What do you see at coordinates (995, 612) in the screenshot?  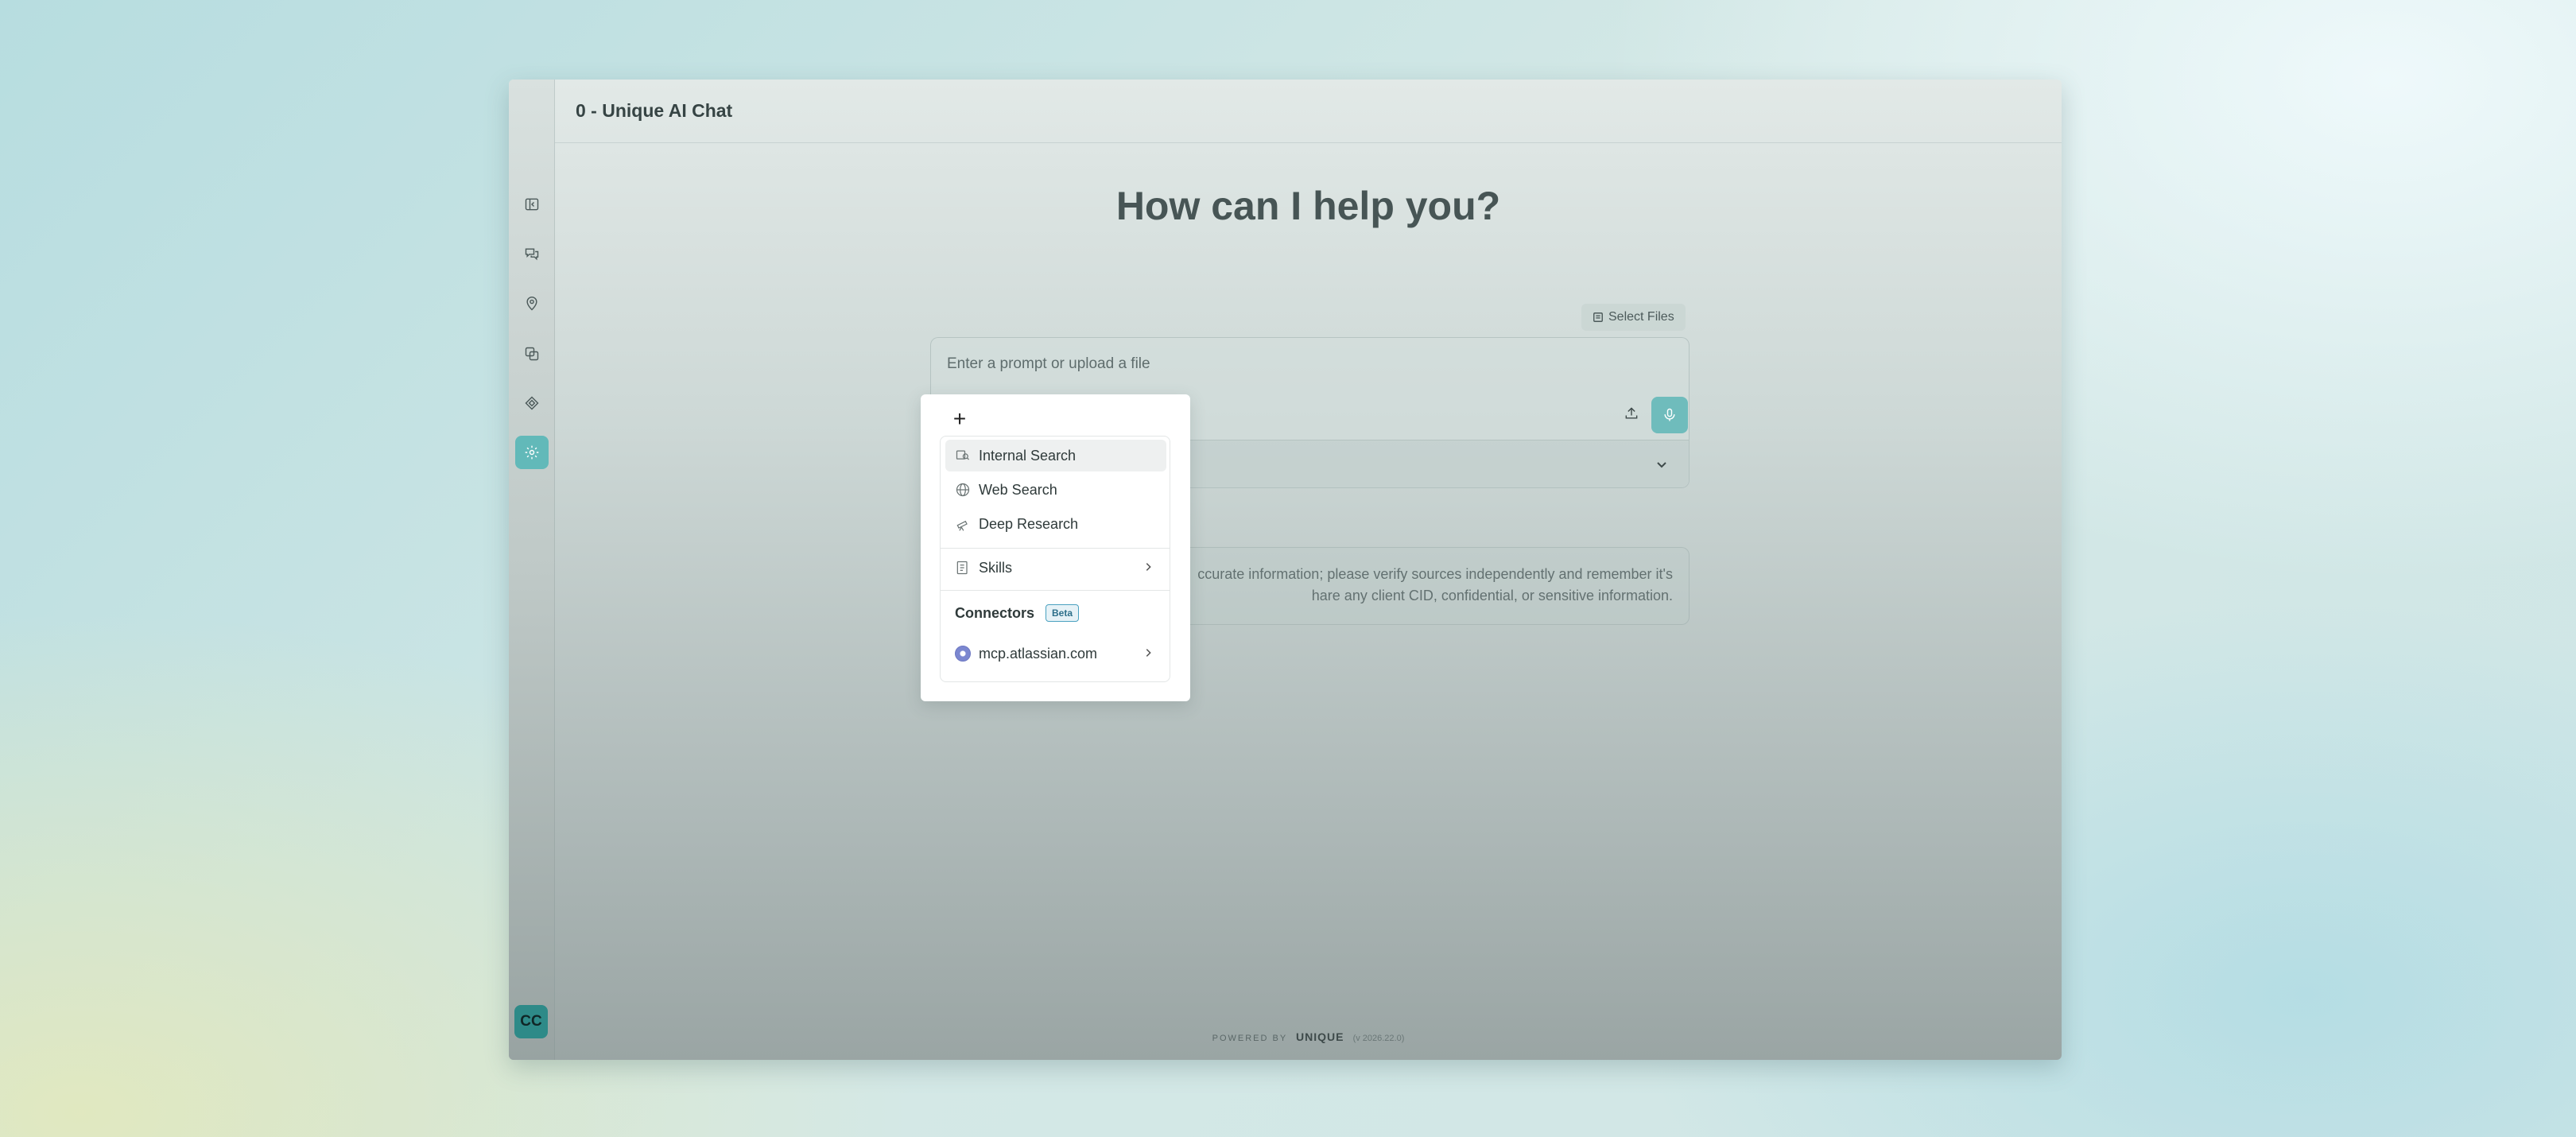 I see `connectors-label: Connectors` at bounding box center [995, 612].